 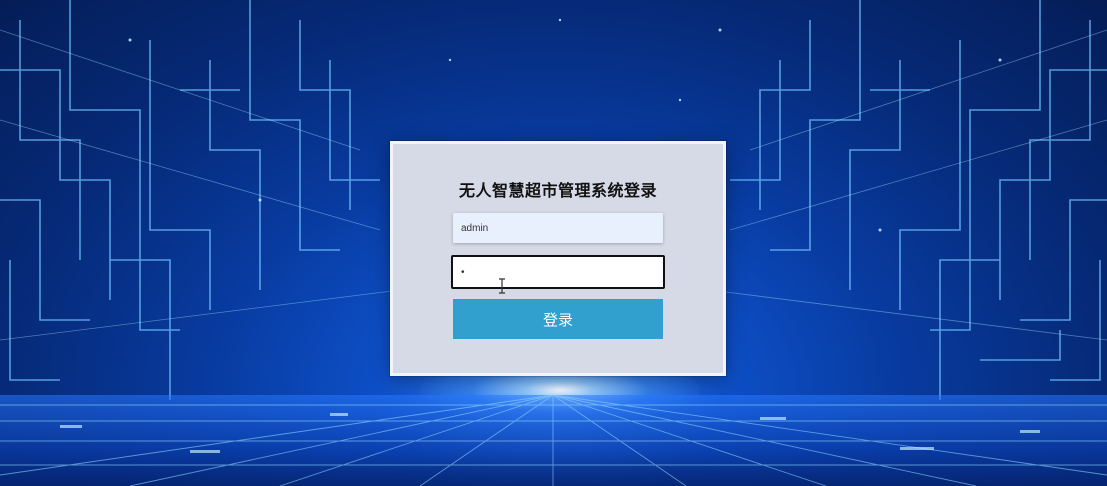 I want to click on login-panel: 无人智慧超市管理系统登录 登录, so click(x=558, y=258).